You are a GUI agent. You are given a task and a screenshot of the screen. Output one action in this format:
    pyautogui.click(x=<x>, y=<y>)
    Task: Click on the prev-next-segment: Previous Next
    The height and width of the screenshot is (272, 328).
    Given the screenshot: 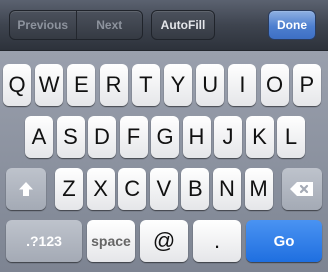 What is the action you would take?
    pyautogui.click(x=76, y=25)
    